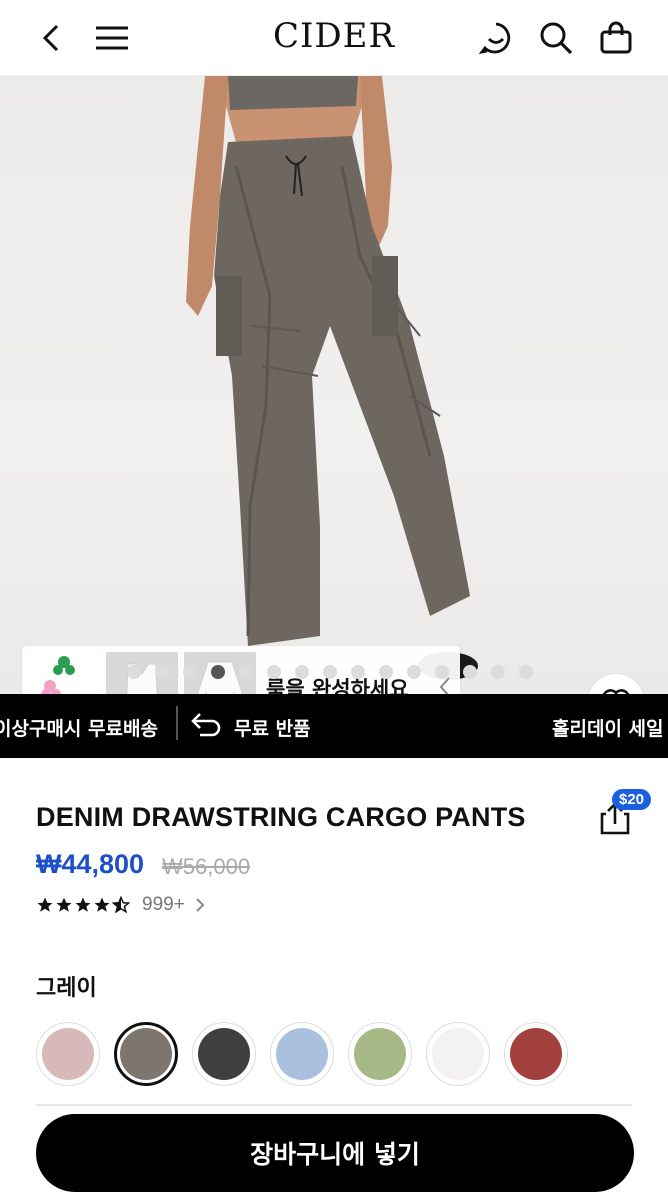 The width and height of the screenshot is (668, 1200). I want to click on review-count: 999+, so click(163, 904).